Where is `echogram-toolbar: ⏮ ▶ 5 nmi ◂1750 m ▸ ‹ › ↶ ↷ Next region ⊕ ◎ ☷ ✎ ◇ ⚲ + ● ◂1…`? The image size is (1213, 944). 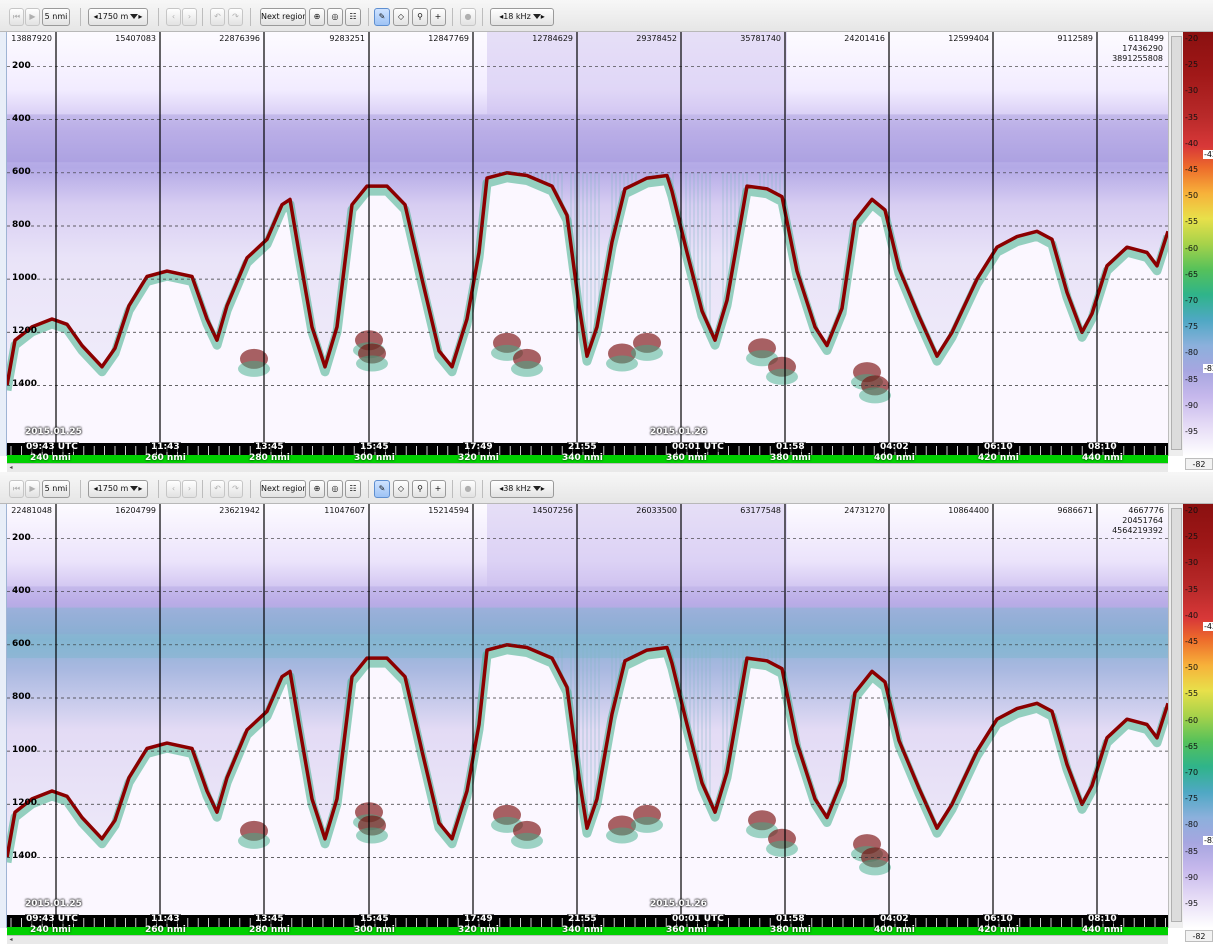
echogram-toolbar: ⏮ ▶ 5 nmi ◂1750 m ▸ ‹ › ↶ ↷ Next region ⊕ ◎ ☷ ✎ ◇ ⚲ + ● ◂1… is located at coordinates (606, 16).